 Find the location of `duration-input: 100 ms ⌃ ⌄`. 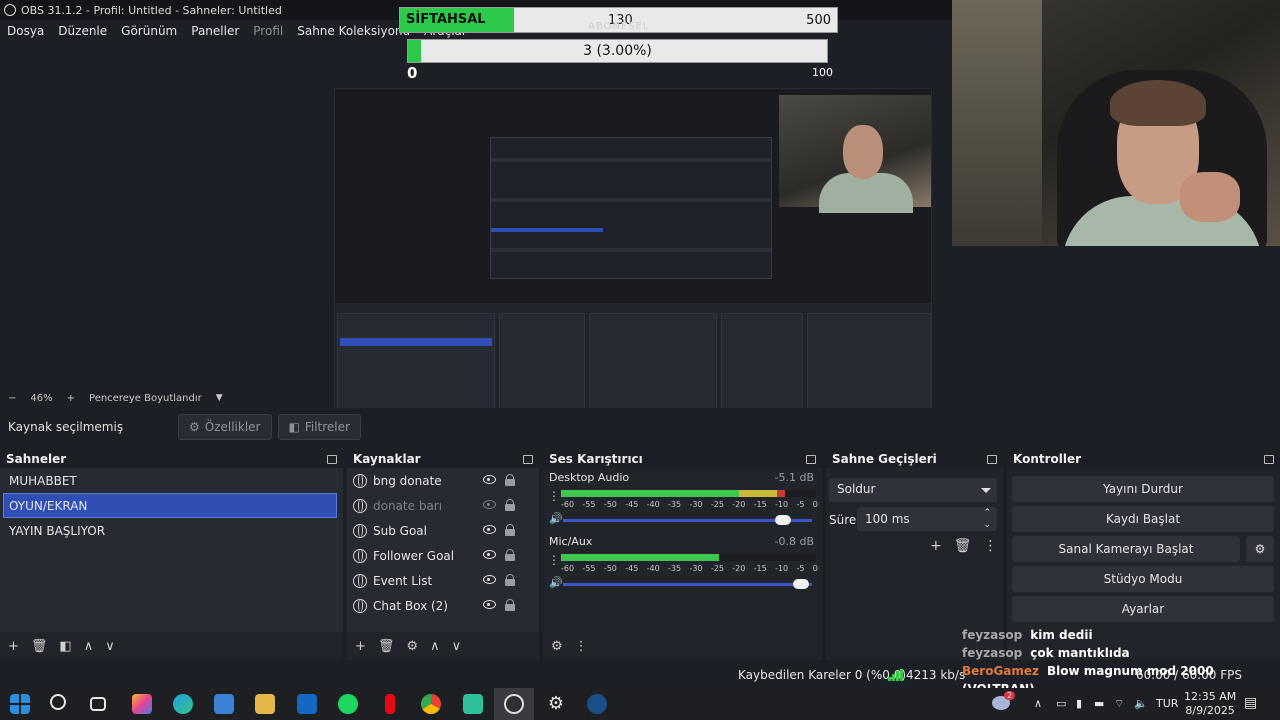

duration-input: 100 ms ⌃ ⌄ is located at coordinates (927, 519).